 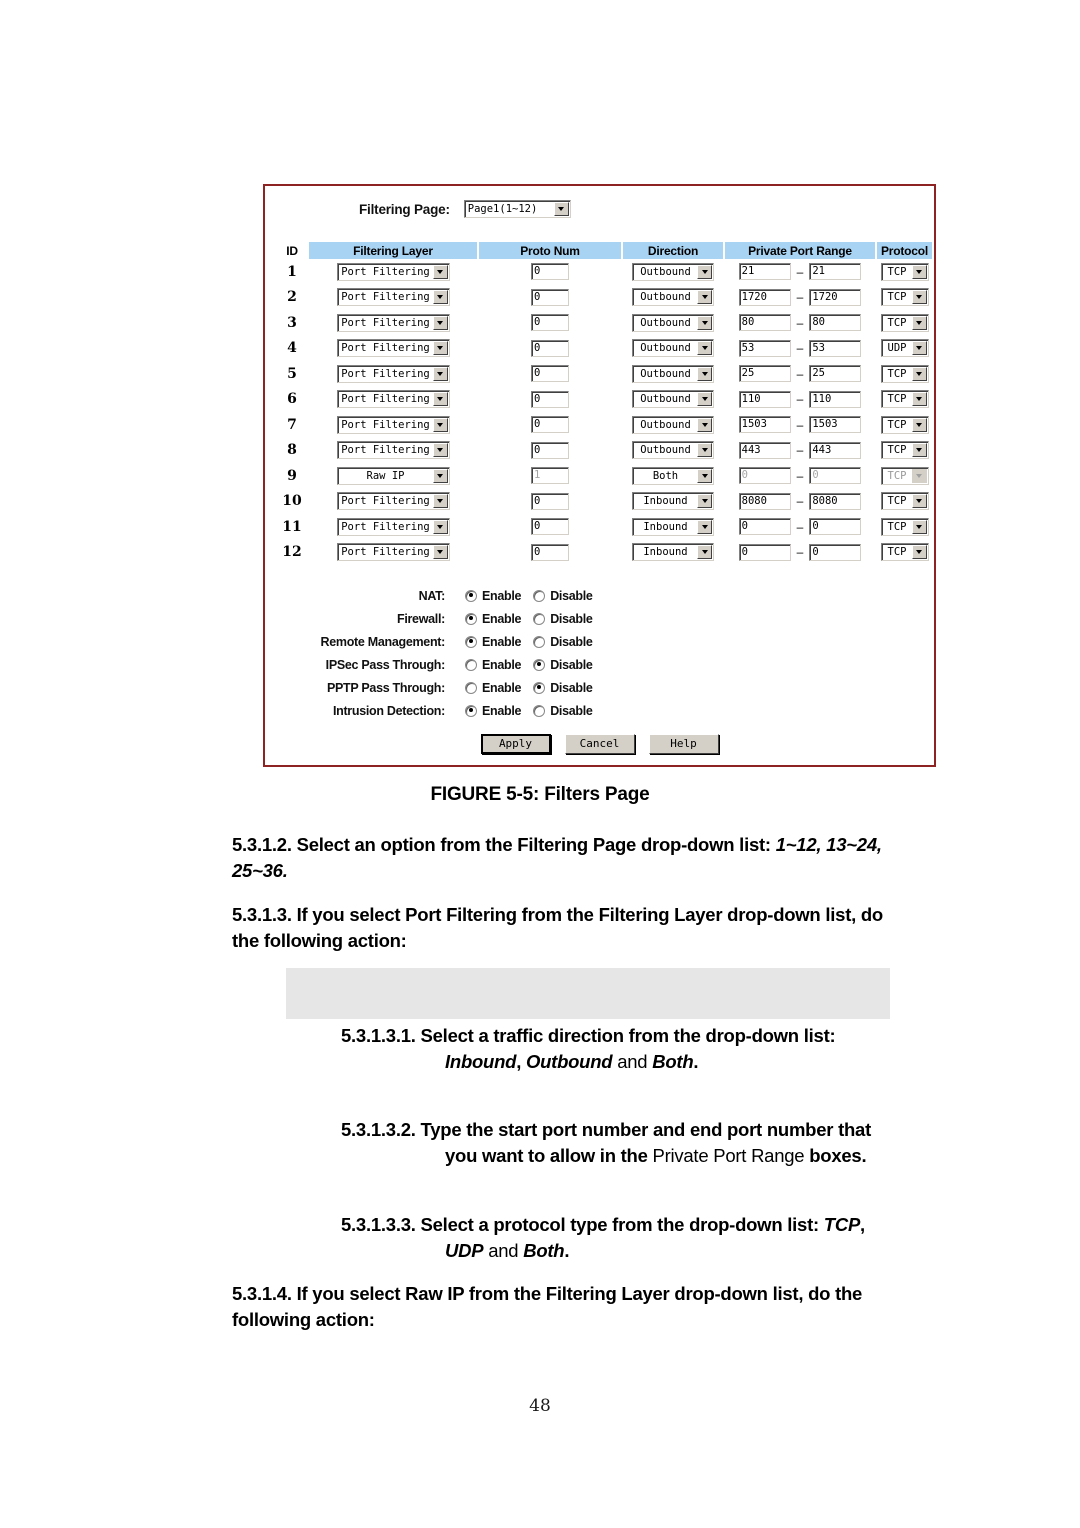 What do you see at coordinates (835, 272) in the screenshot?
I see `port-end-input: 21` at bounding box center [835, 272].